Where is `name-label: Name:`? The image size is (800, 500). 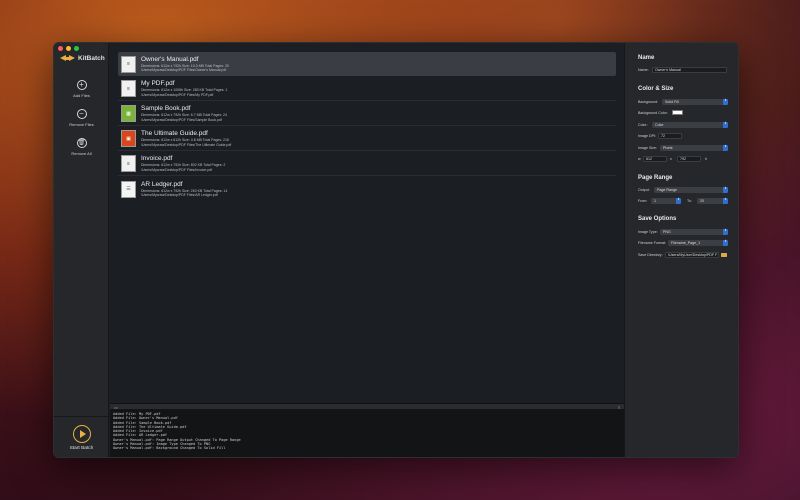
name-label: Name: is located at coordinates (643, 70).